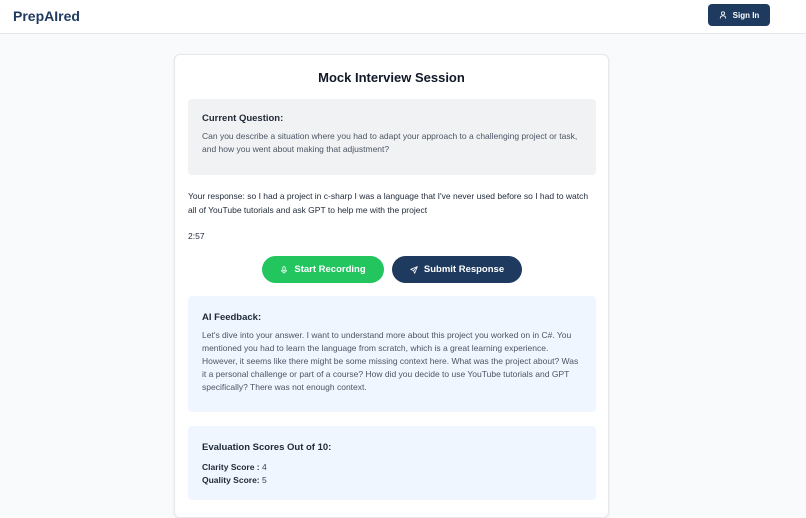 This screenshot has width=806, height=518. What do you see at coordinates (403, 17) in the screenshot?
I see `top-nav-bar: PrepAIred Sign In` at bounding box center [403, 17].